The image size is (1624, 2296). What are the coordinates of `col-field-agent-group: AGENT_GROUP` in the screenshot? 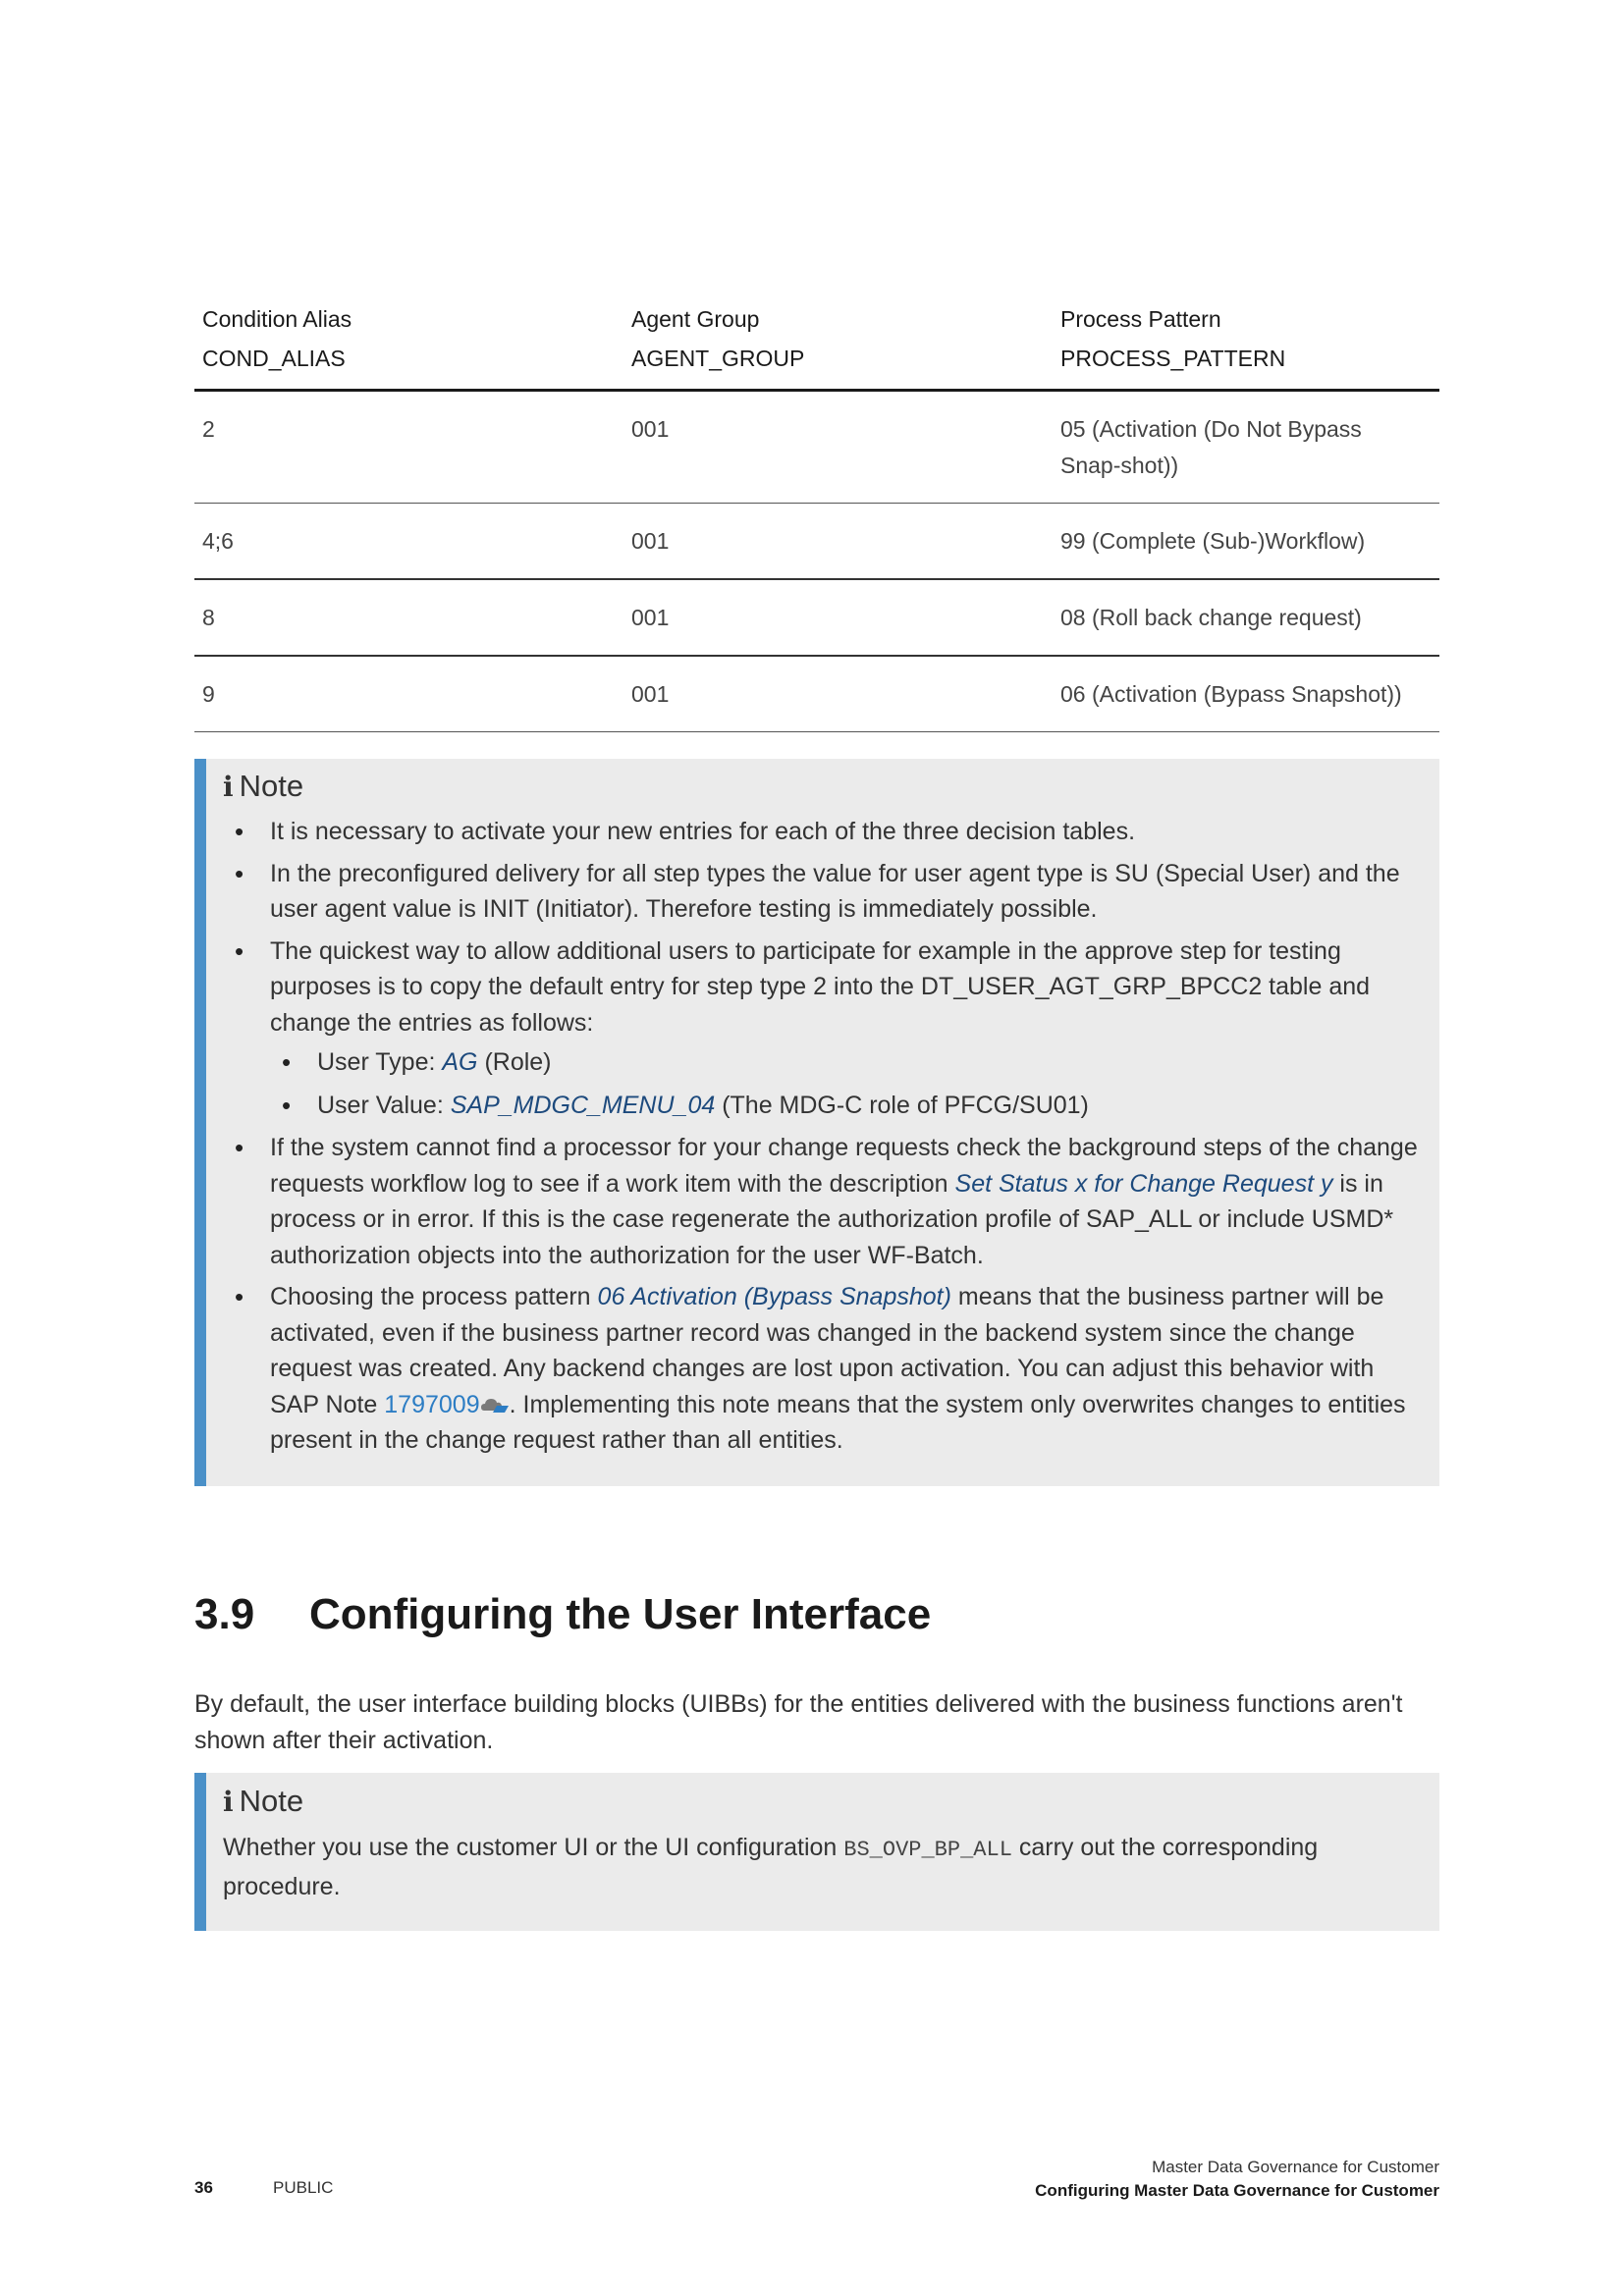 It's located at (838, 369).